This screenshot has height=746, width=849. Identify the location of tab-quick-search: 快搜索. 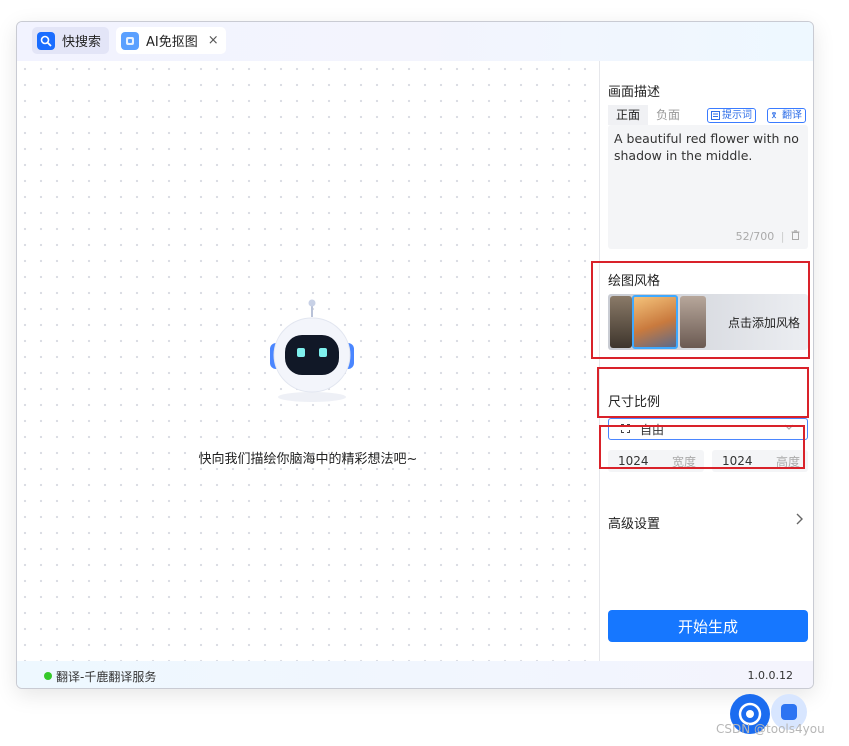
(70, 40).